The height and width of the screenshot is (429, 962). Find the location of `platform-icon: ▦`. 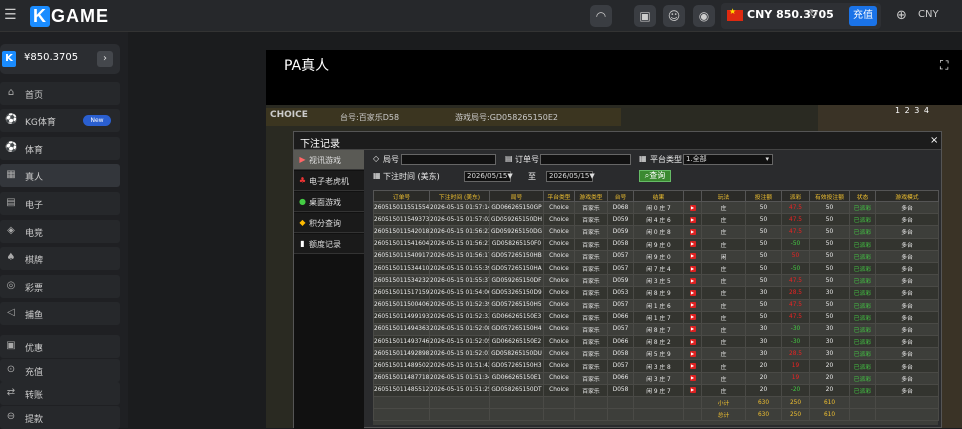

platform-icon: ▦ is located at coordinates (643, 158).